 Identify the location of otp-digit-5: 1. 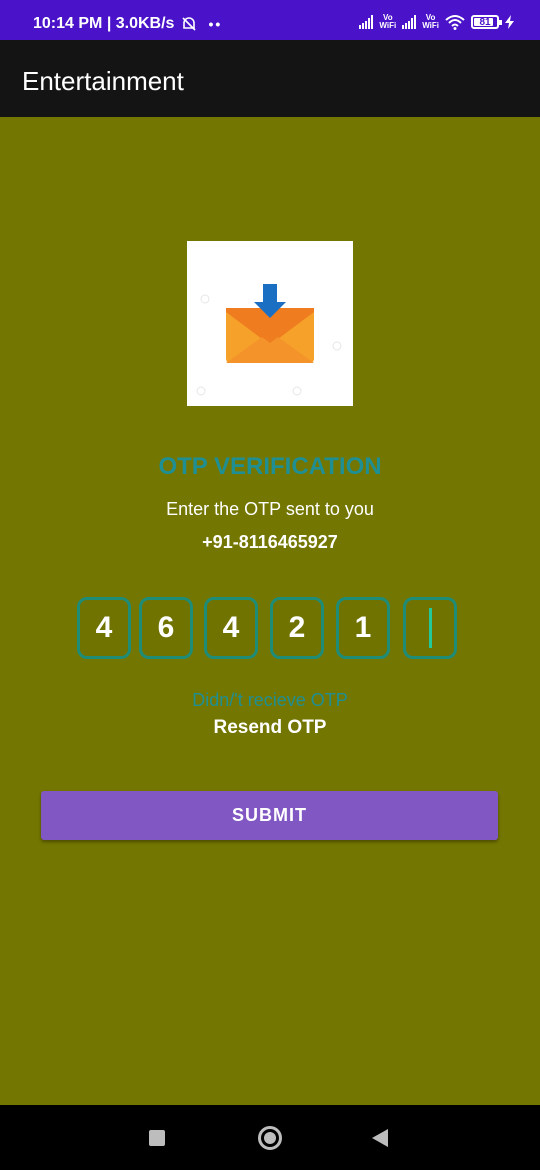
(363, 628).